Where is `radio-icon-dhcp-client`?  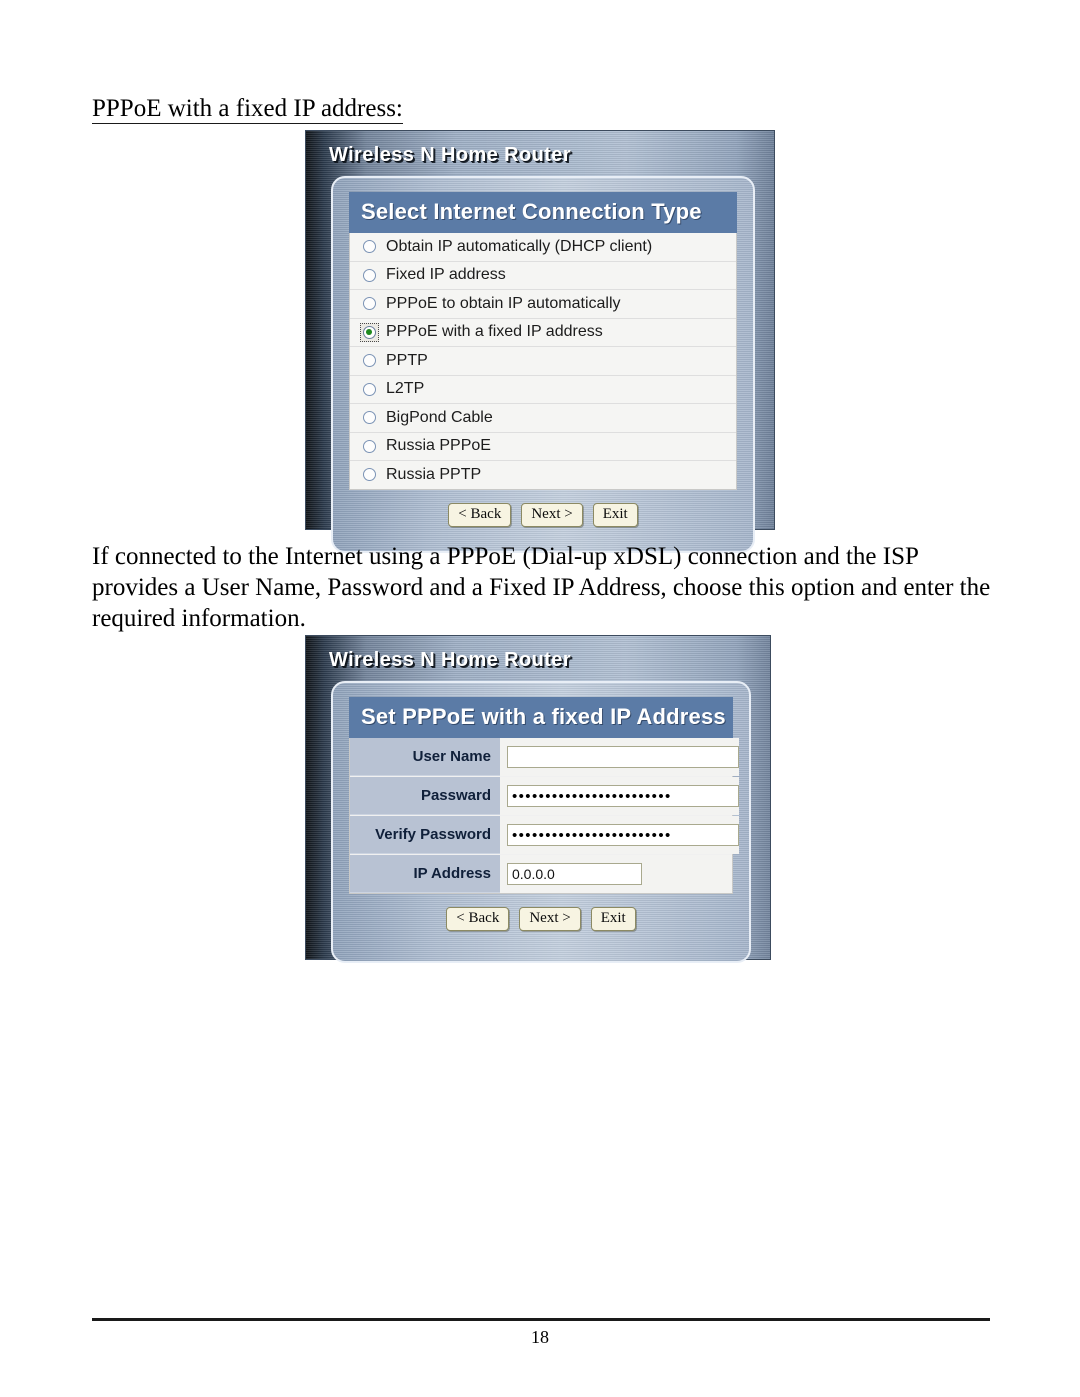 radio-icon-dhcp-client is located at coordinates (369, 246).